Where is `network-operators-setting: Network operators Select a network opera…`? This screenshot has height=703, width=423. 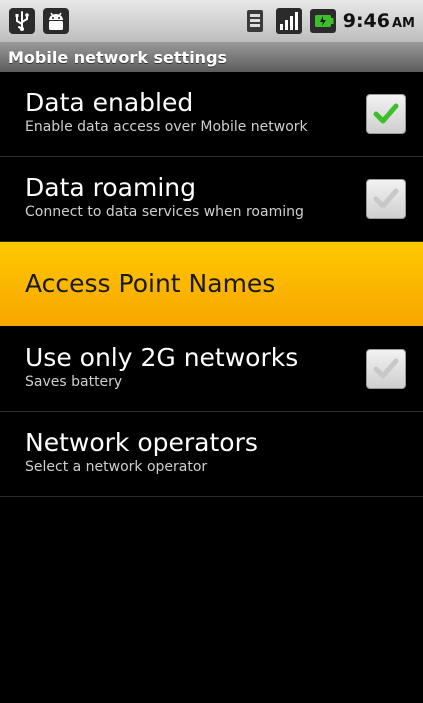 network-operators-setting: Network operators Select a network opera… is located at coordinates (211, 454).